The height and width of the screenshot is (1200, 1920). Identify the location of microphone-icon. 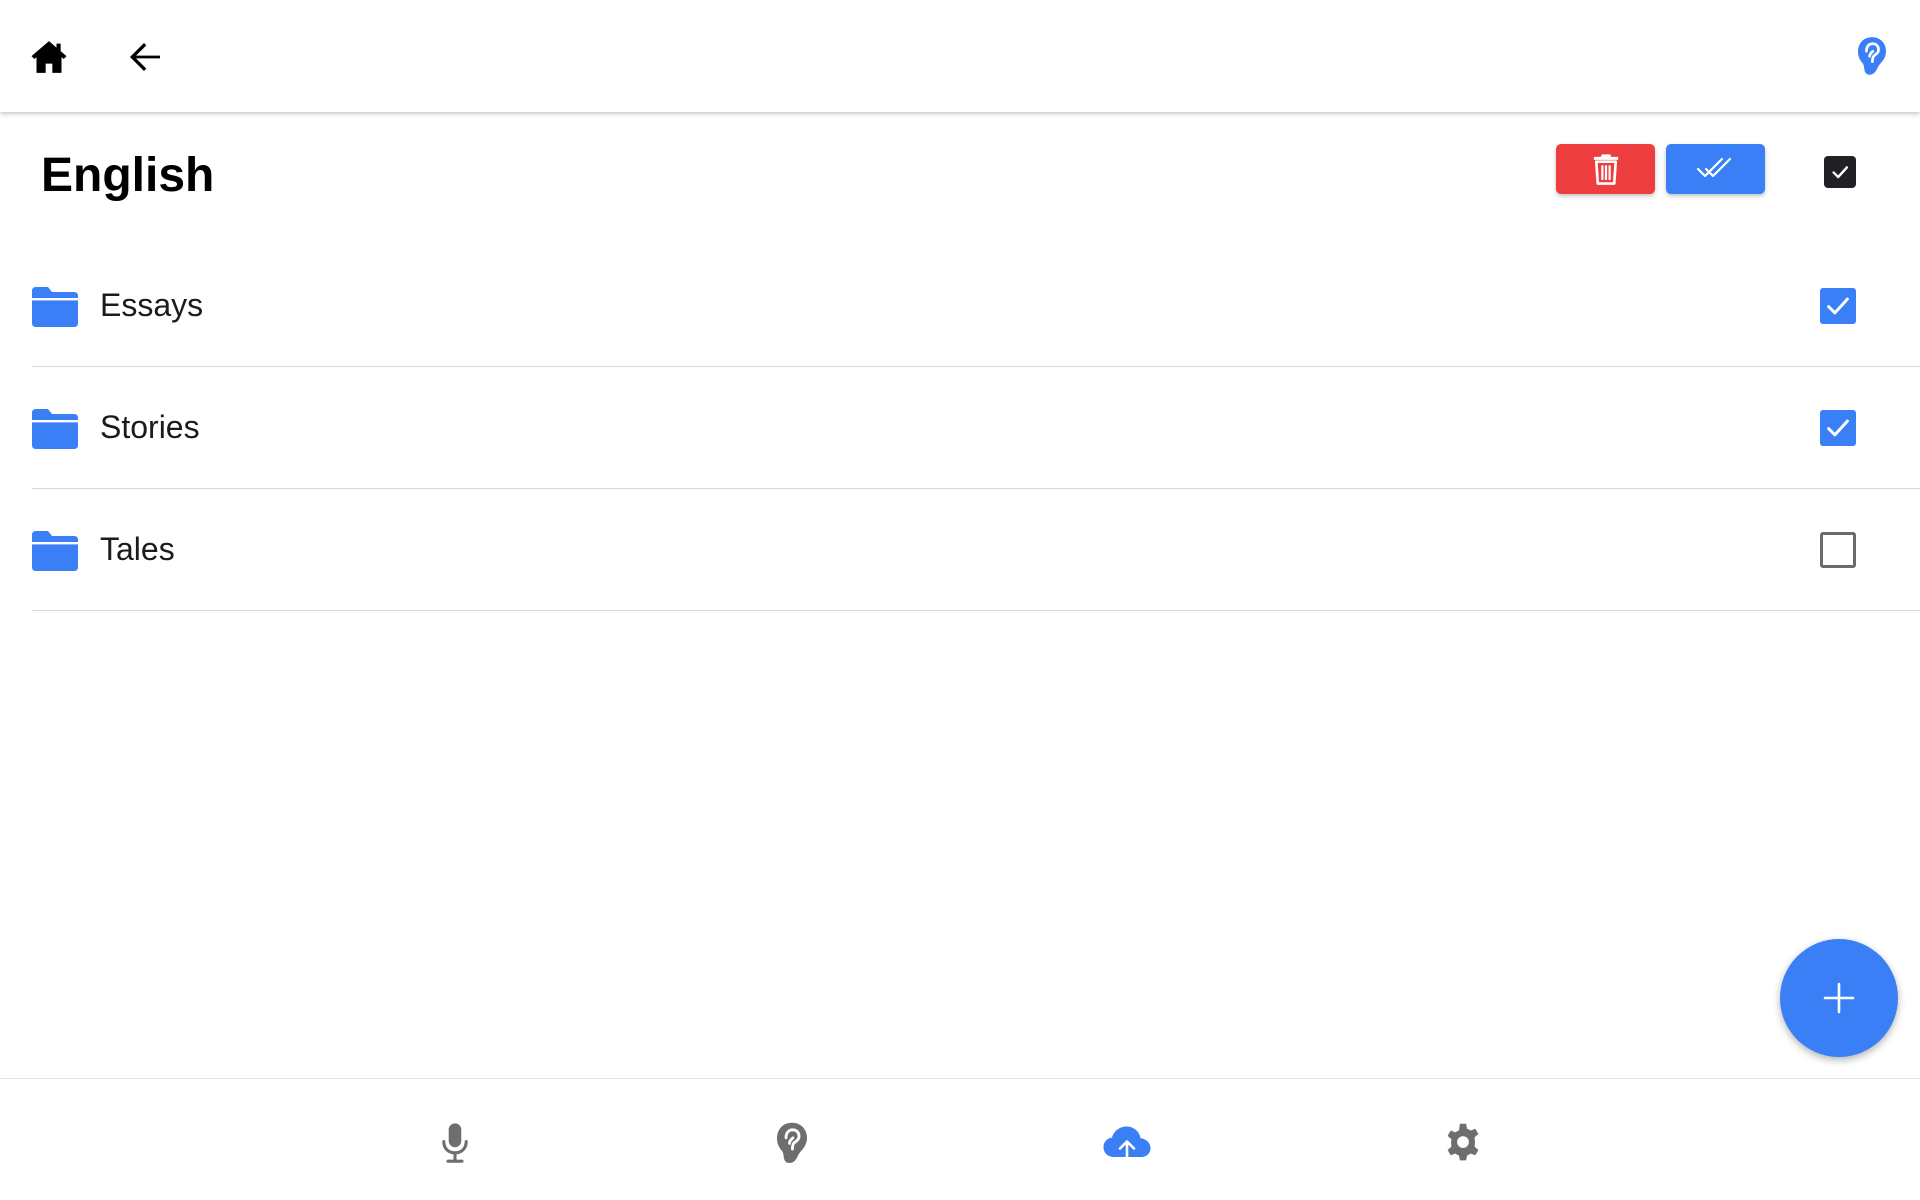
(455, 1143).